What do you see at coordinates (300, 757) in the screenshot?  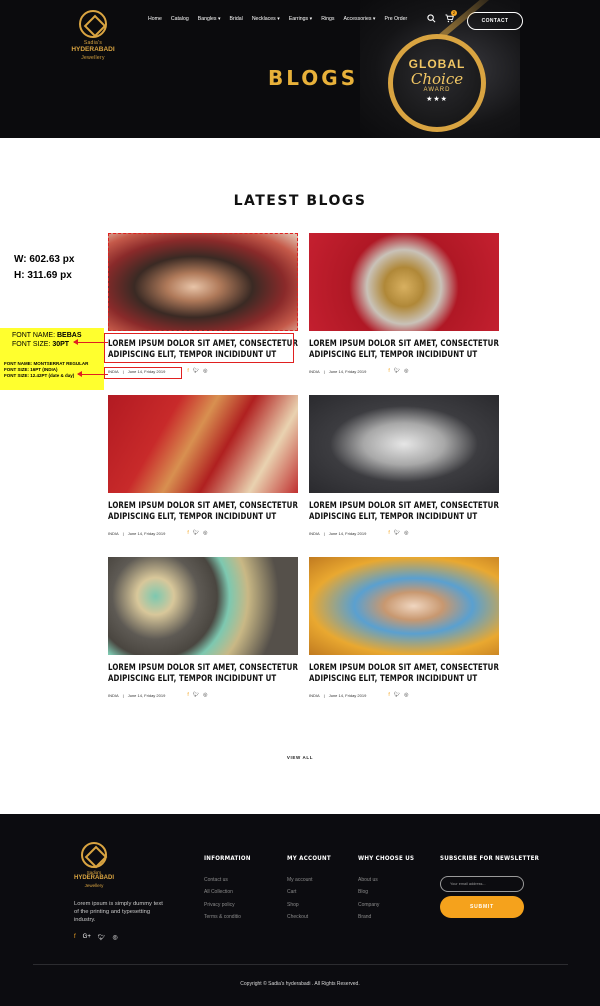 I see `view-all-link: VIEW ALL` at bounding box center [300, 757].